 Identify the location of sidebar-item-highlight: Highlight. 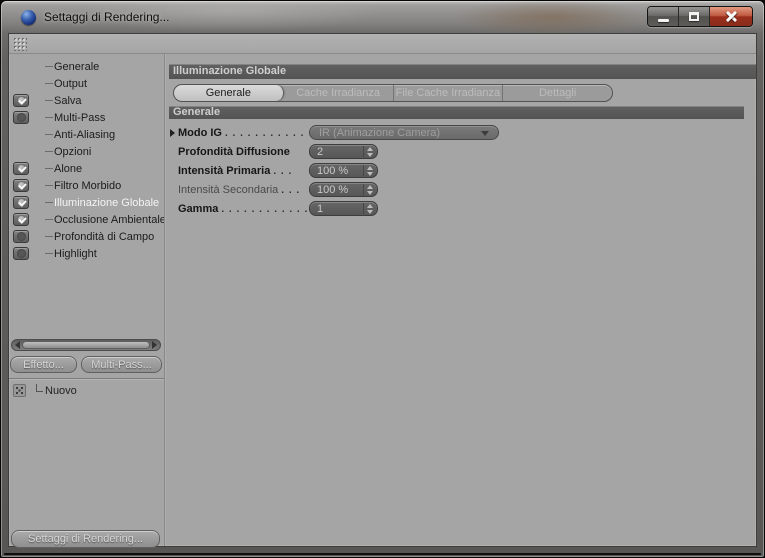
(86, 253).